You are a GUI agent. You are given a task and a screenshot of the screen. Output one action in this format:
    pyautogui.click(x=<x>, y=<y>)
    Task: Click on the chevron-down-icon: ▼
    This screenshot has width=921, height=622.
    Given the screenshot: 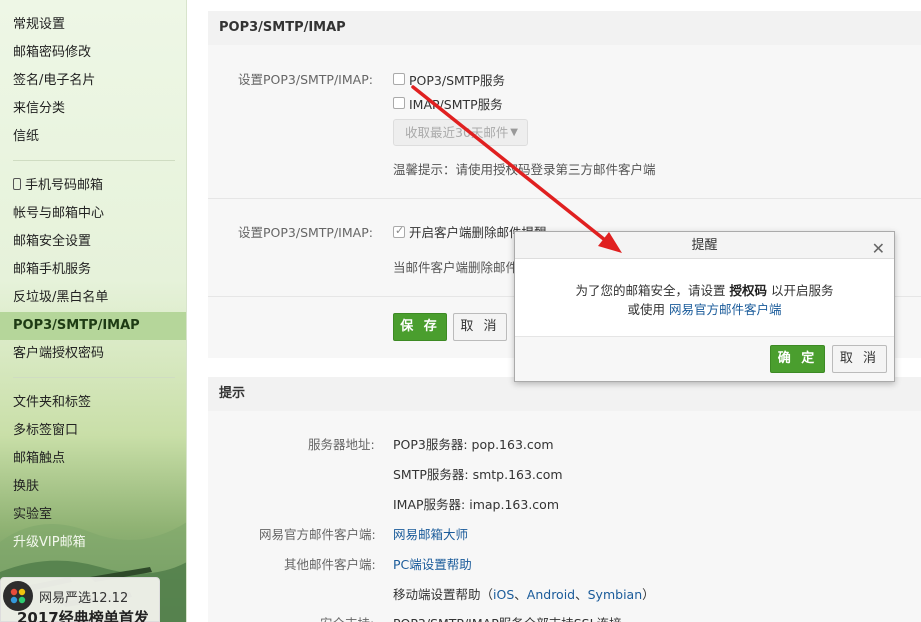 What is the action you would take?
    pyautogui.click(x=514, y=132)
    